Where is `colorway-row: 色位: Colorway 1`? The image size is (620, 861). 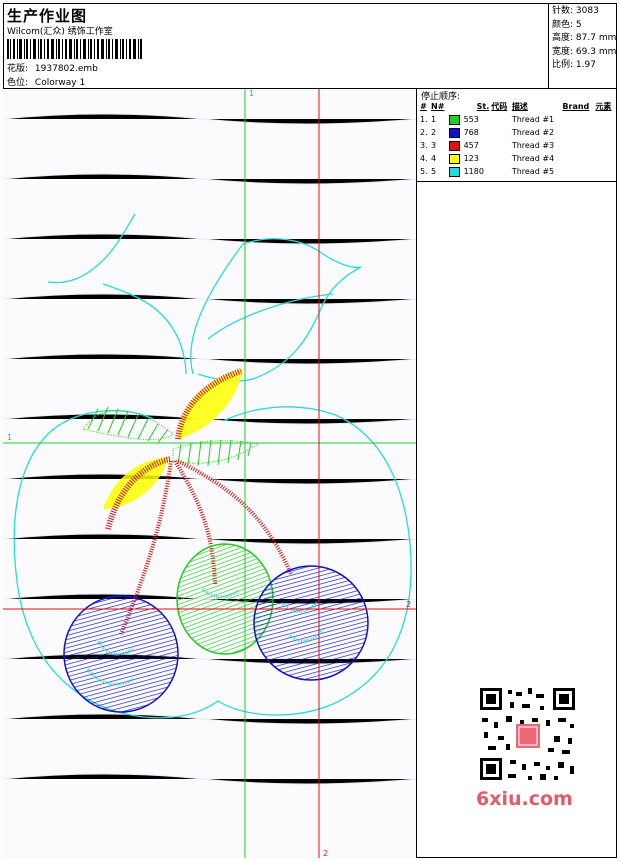
colorway-row: 色位: Colorway 1 is located at coordinates (46, 81).